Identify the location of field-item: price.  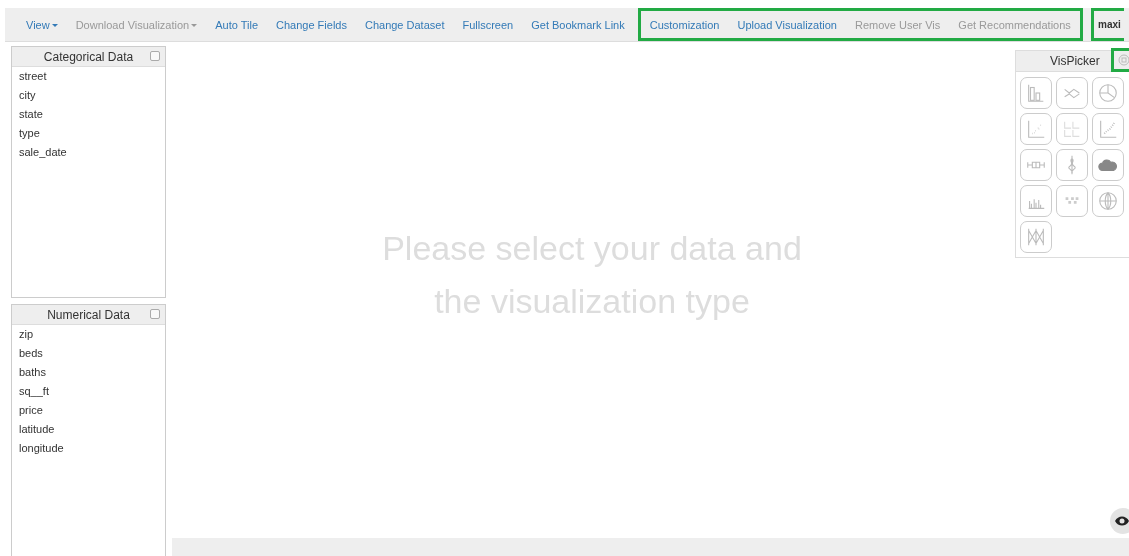
(88, 410).